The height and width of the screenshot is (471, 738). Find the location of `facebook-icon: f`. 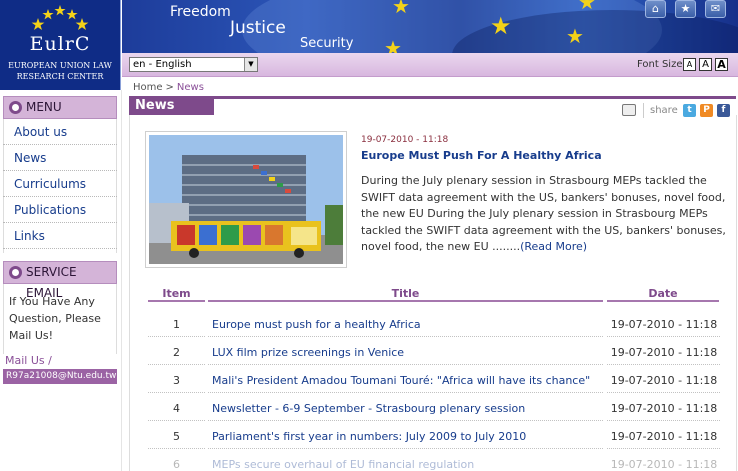

facebook-icon: f is located at coordinates (723, 110).